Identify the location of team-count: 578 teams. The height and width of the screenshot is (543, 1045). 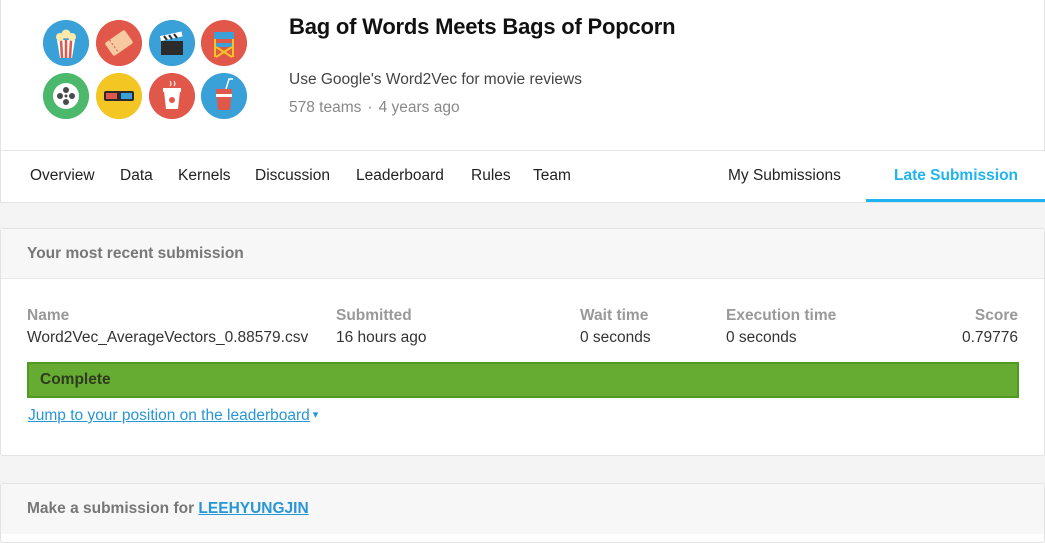
(325, 107).